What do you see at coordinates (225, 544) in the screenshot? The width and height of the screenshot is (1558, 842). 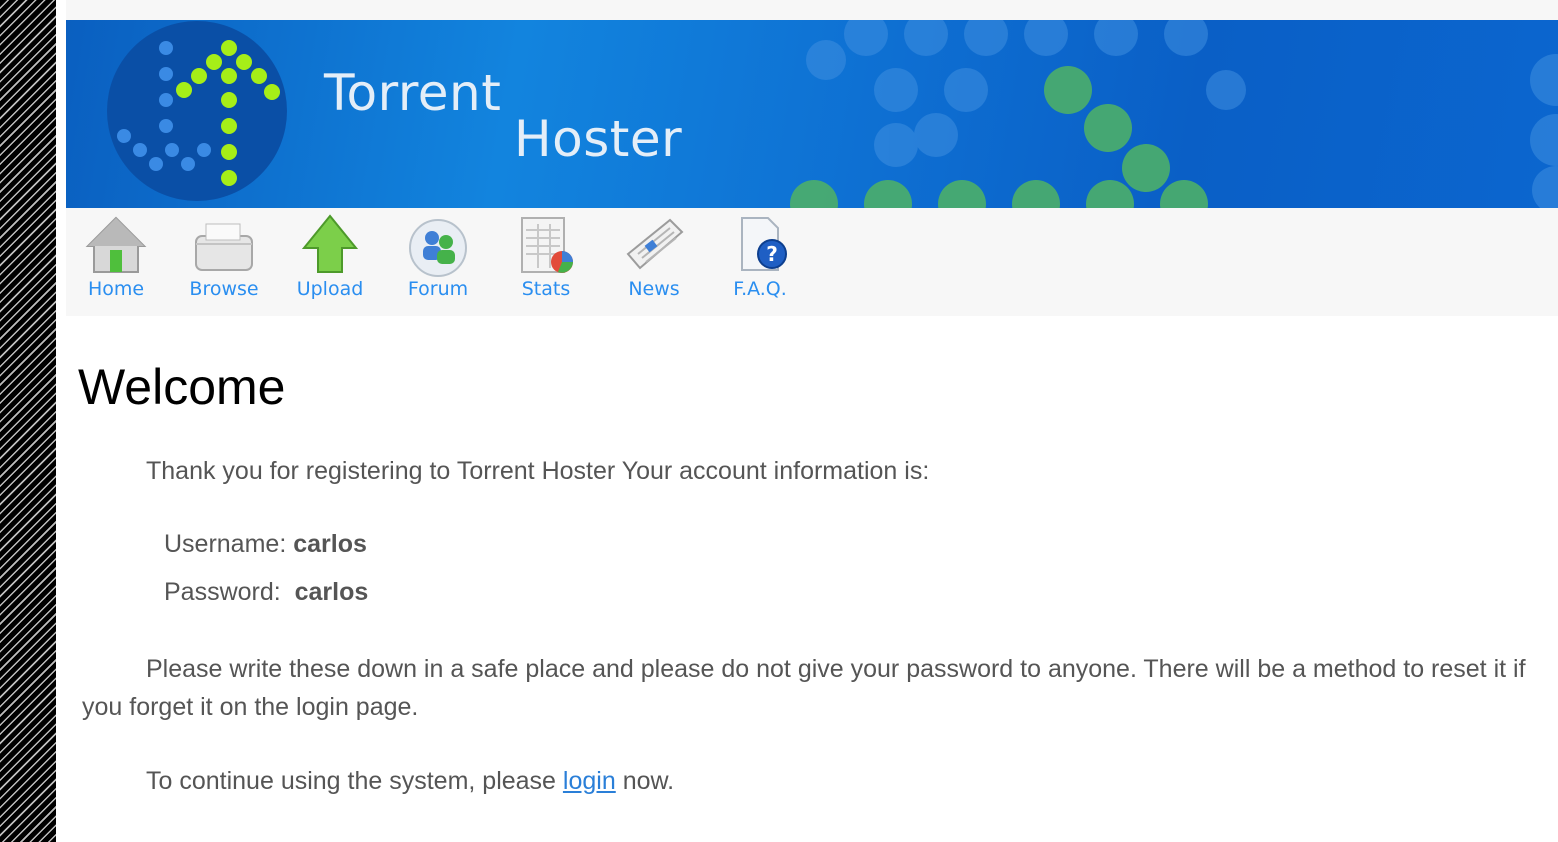 I see `username-label: Username:` at bounding box center [225, 544].